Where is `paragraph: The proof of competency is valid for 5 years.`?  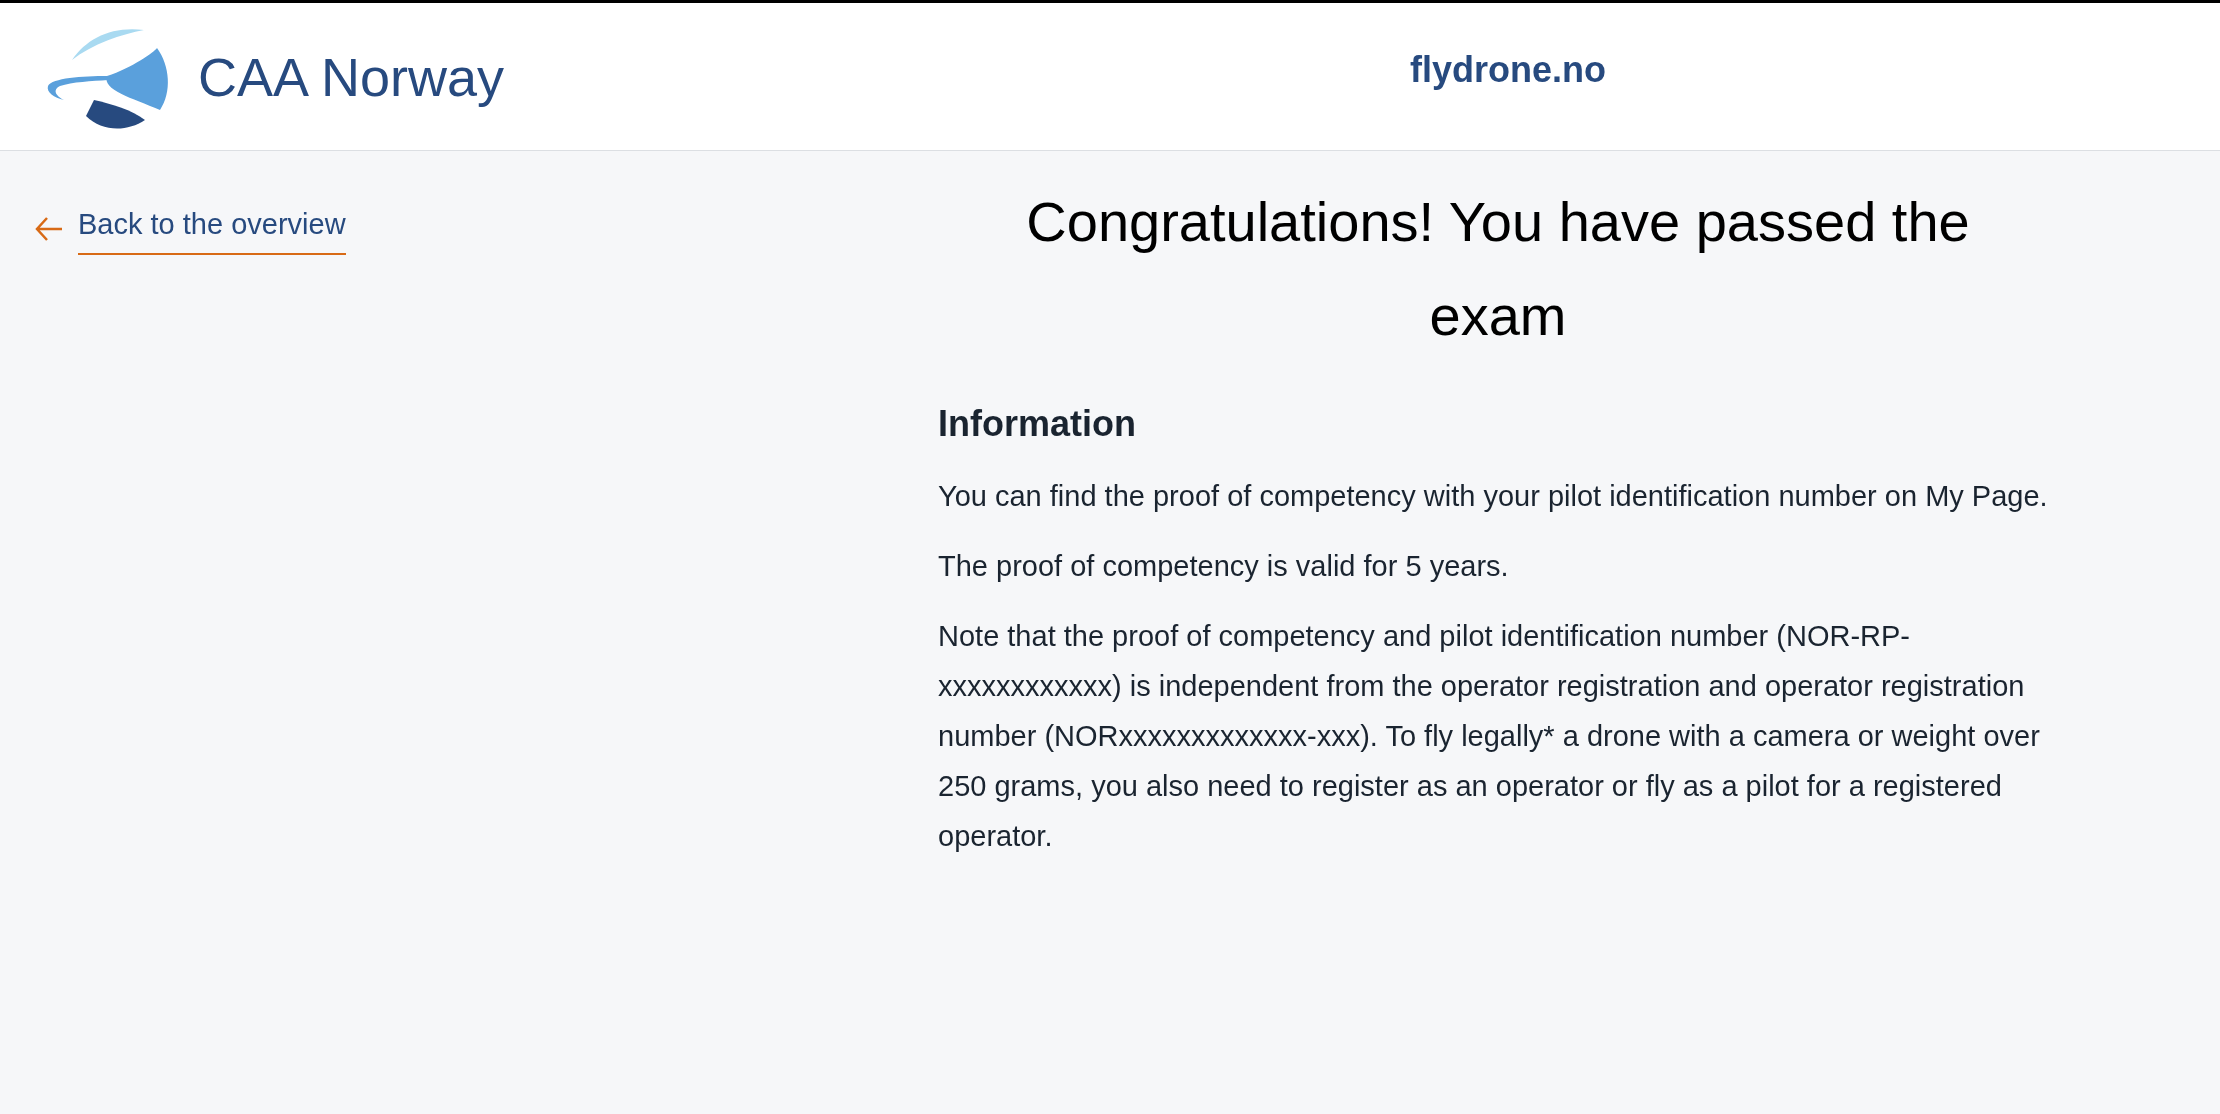 paragraph: The proof of competency is valid for 5 years. is located at coordinates (1224, 566).